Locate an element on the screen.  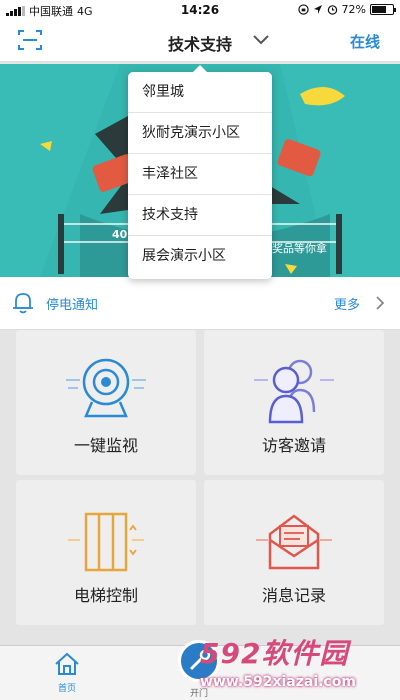
community-dropdown: 邻里城 狄耐克演示小区 丰泽社区 技术支持 展会演示小区 is located at coordinates (200, 172).